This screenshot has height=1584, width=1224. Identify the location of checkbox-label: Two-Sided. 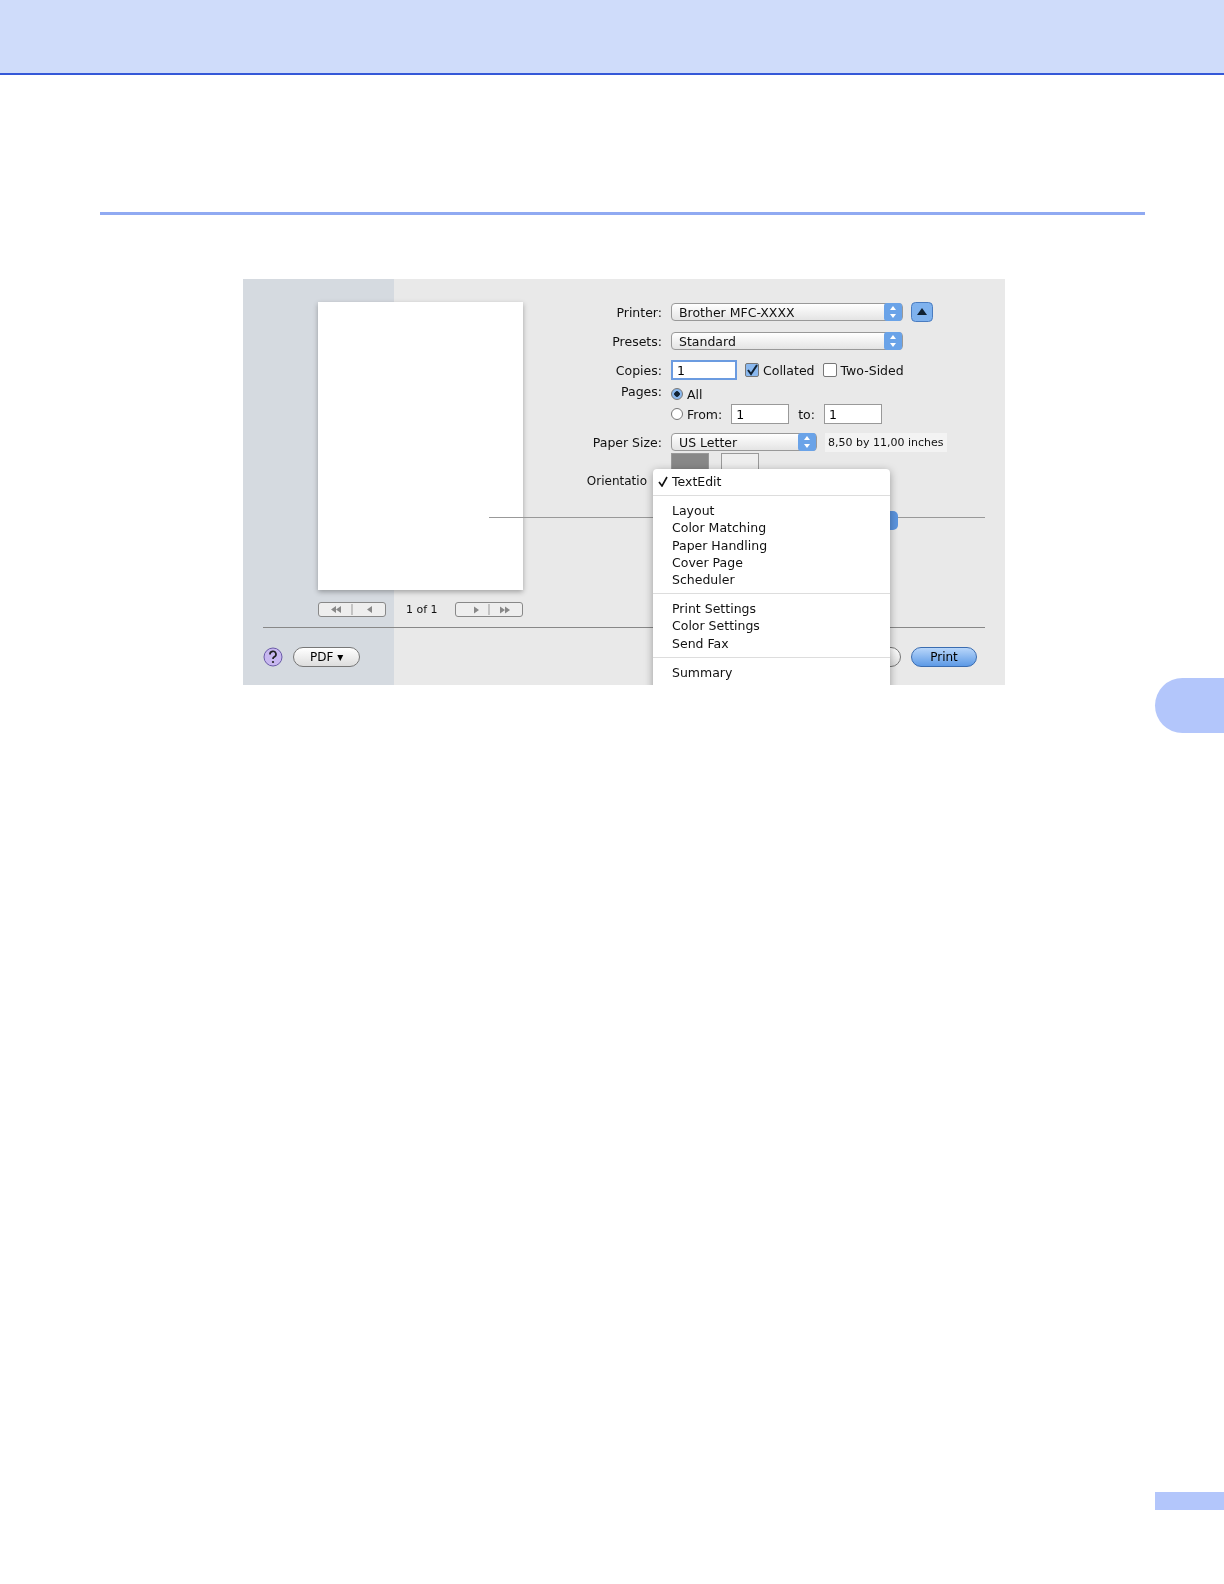
(872, 370).